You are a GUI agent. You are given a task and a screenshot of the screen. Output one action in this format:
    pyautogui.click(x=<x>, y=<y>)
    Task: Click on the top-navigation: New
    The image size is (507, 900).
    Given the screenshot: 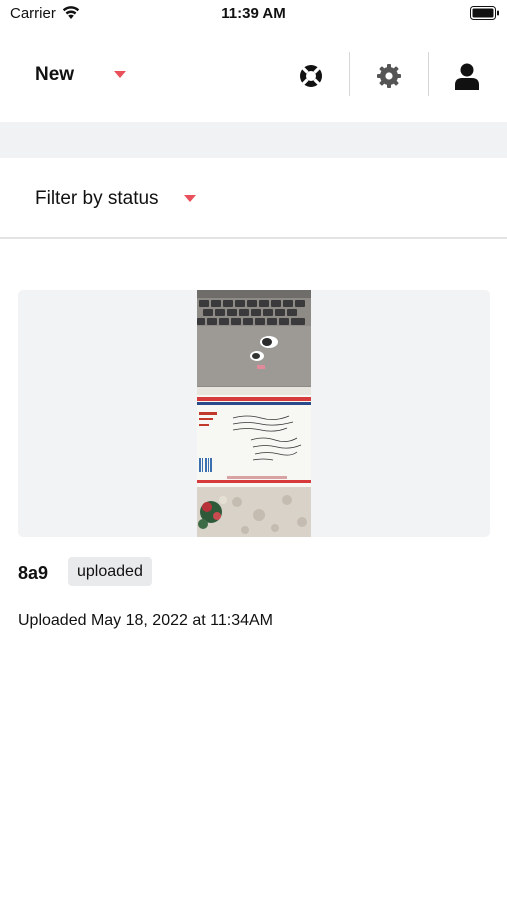 What is the action you would take?
    pyautogui.click(x=253, y=75)
    